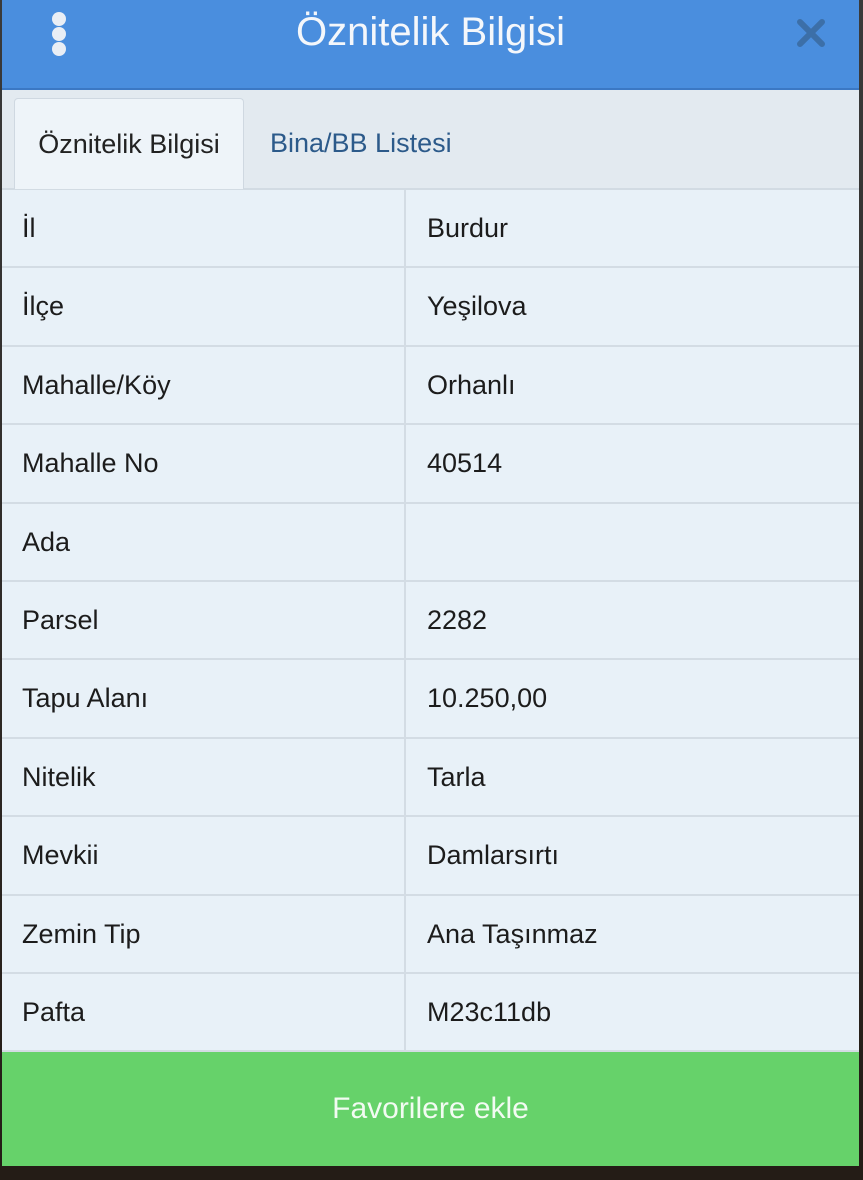  What do you see at coordinates (46, 541) in the screenshot?
I see `attribute-name: Ada` at bounding box center [46, 541].